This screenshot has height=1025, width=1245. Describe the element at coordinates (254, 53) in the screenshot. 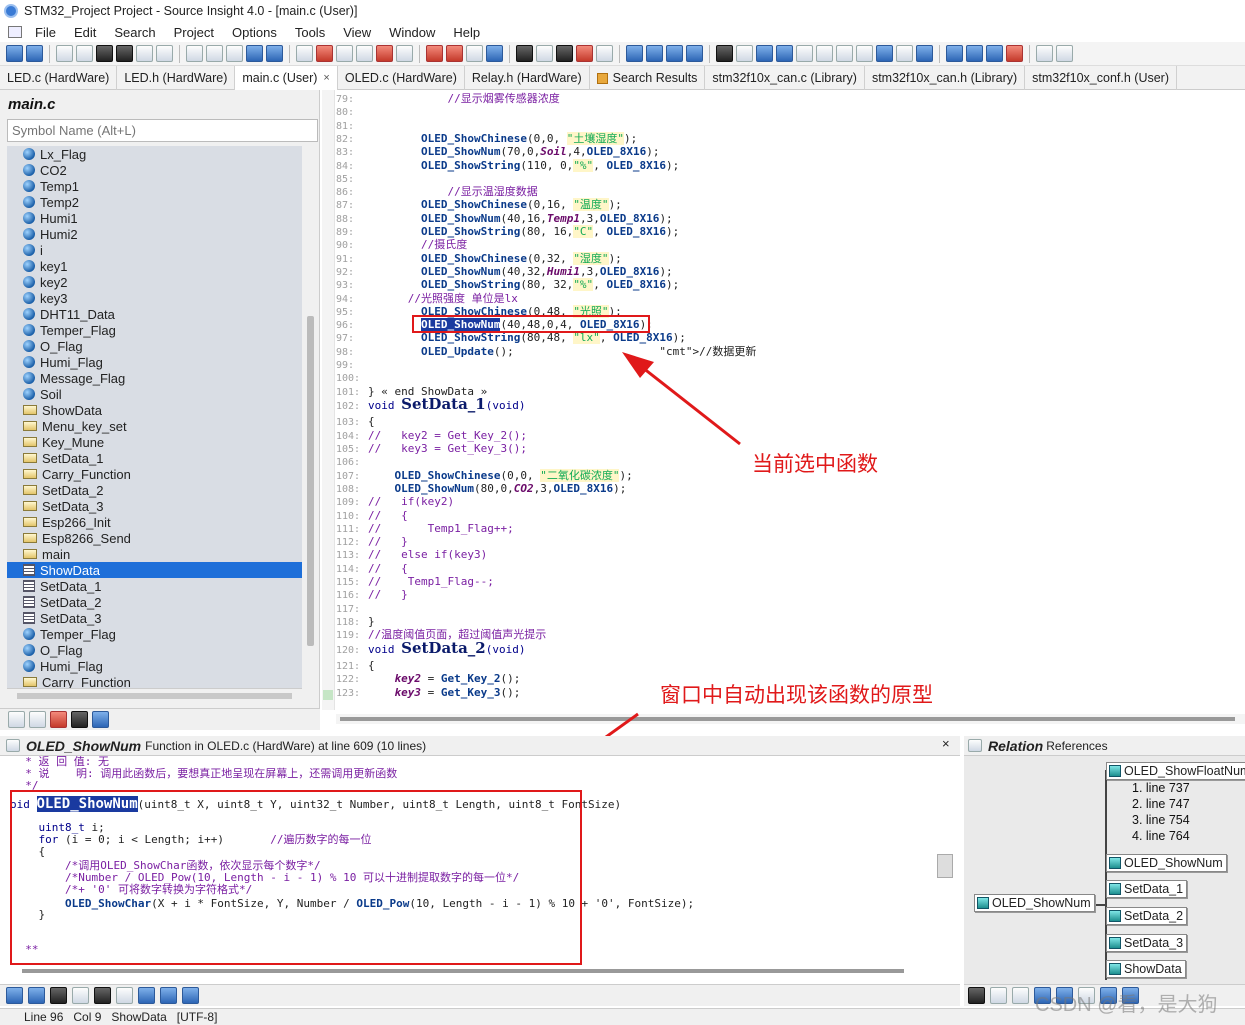

I see `undo-icon` at that location.